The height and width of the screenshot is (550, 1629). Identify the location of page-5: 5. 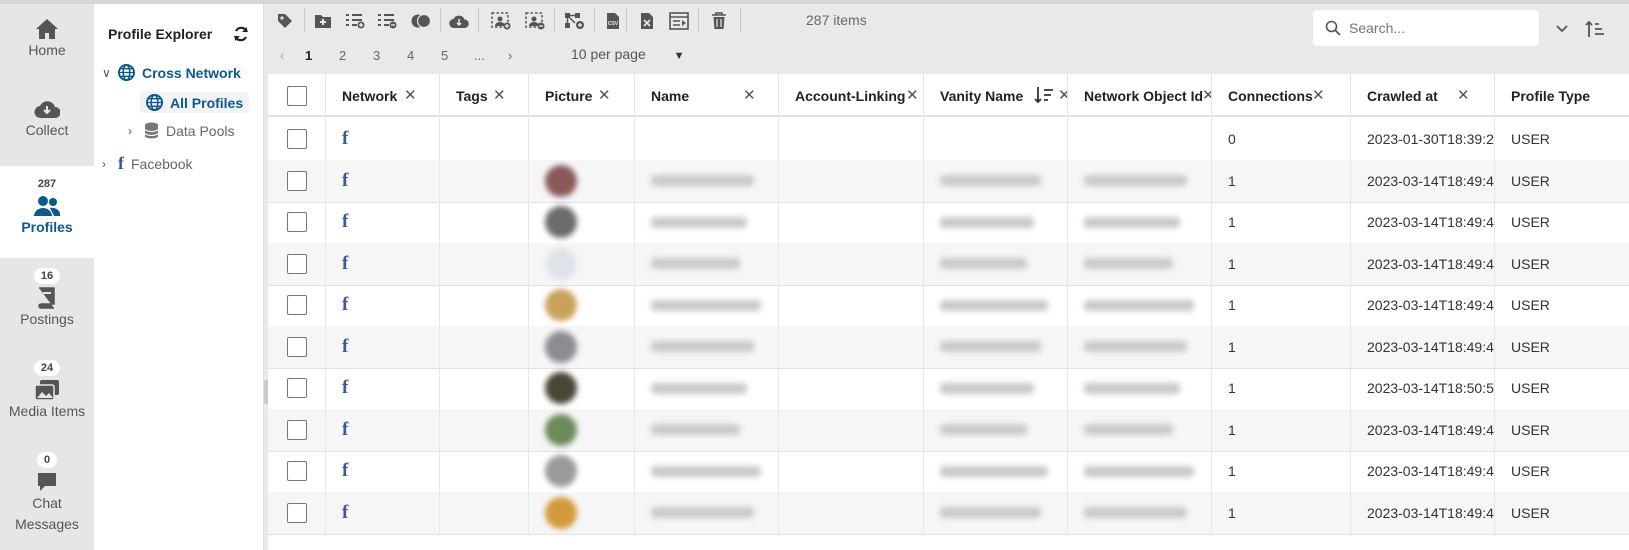
(444, 55).